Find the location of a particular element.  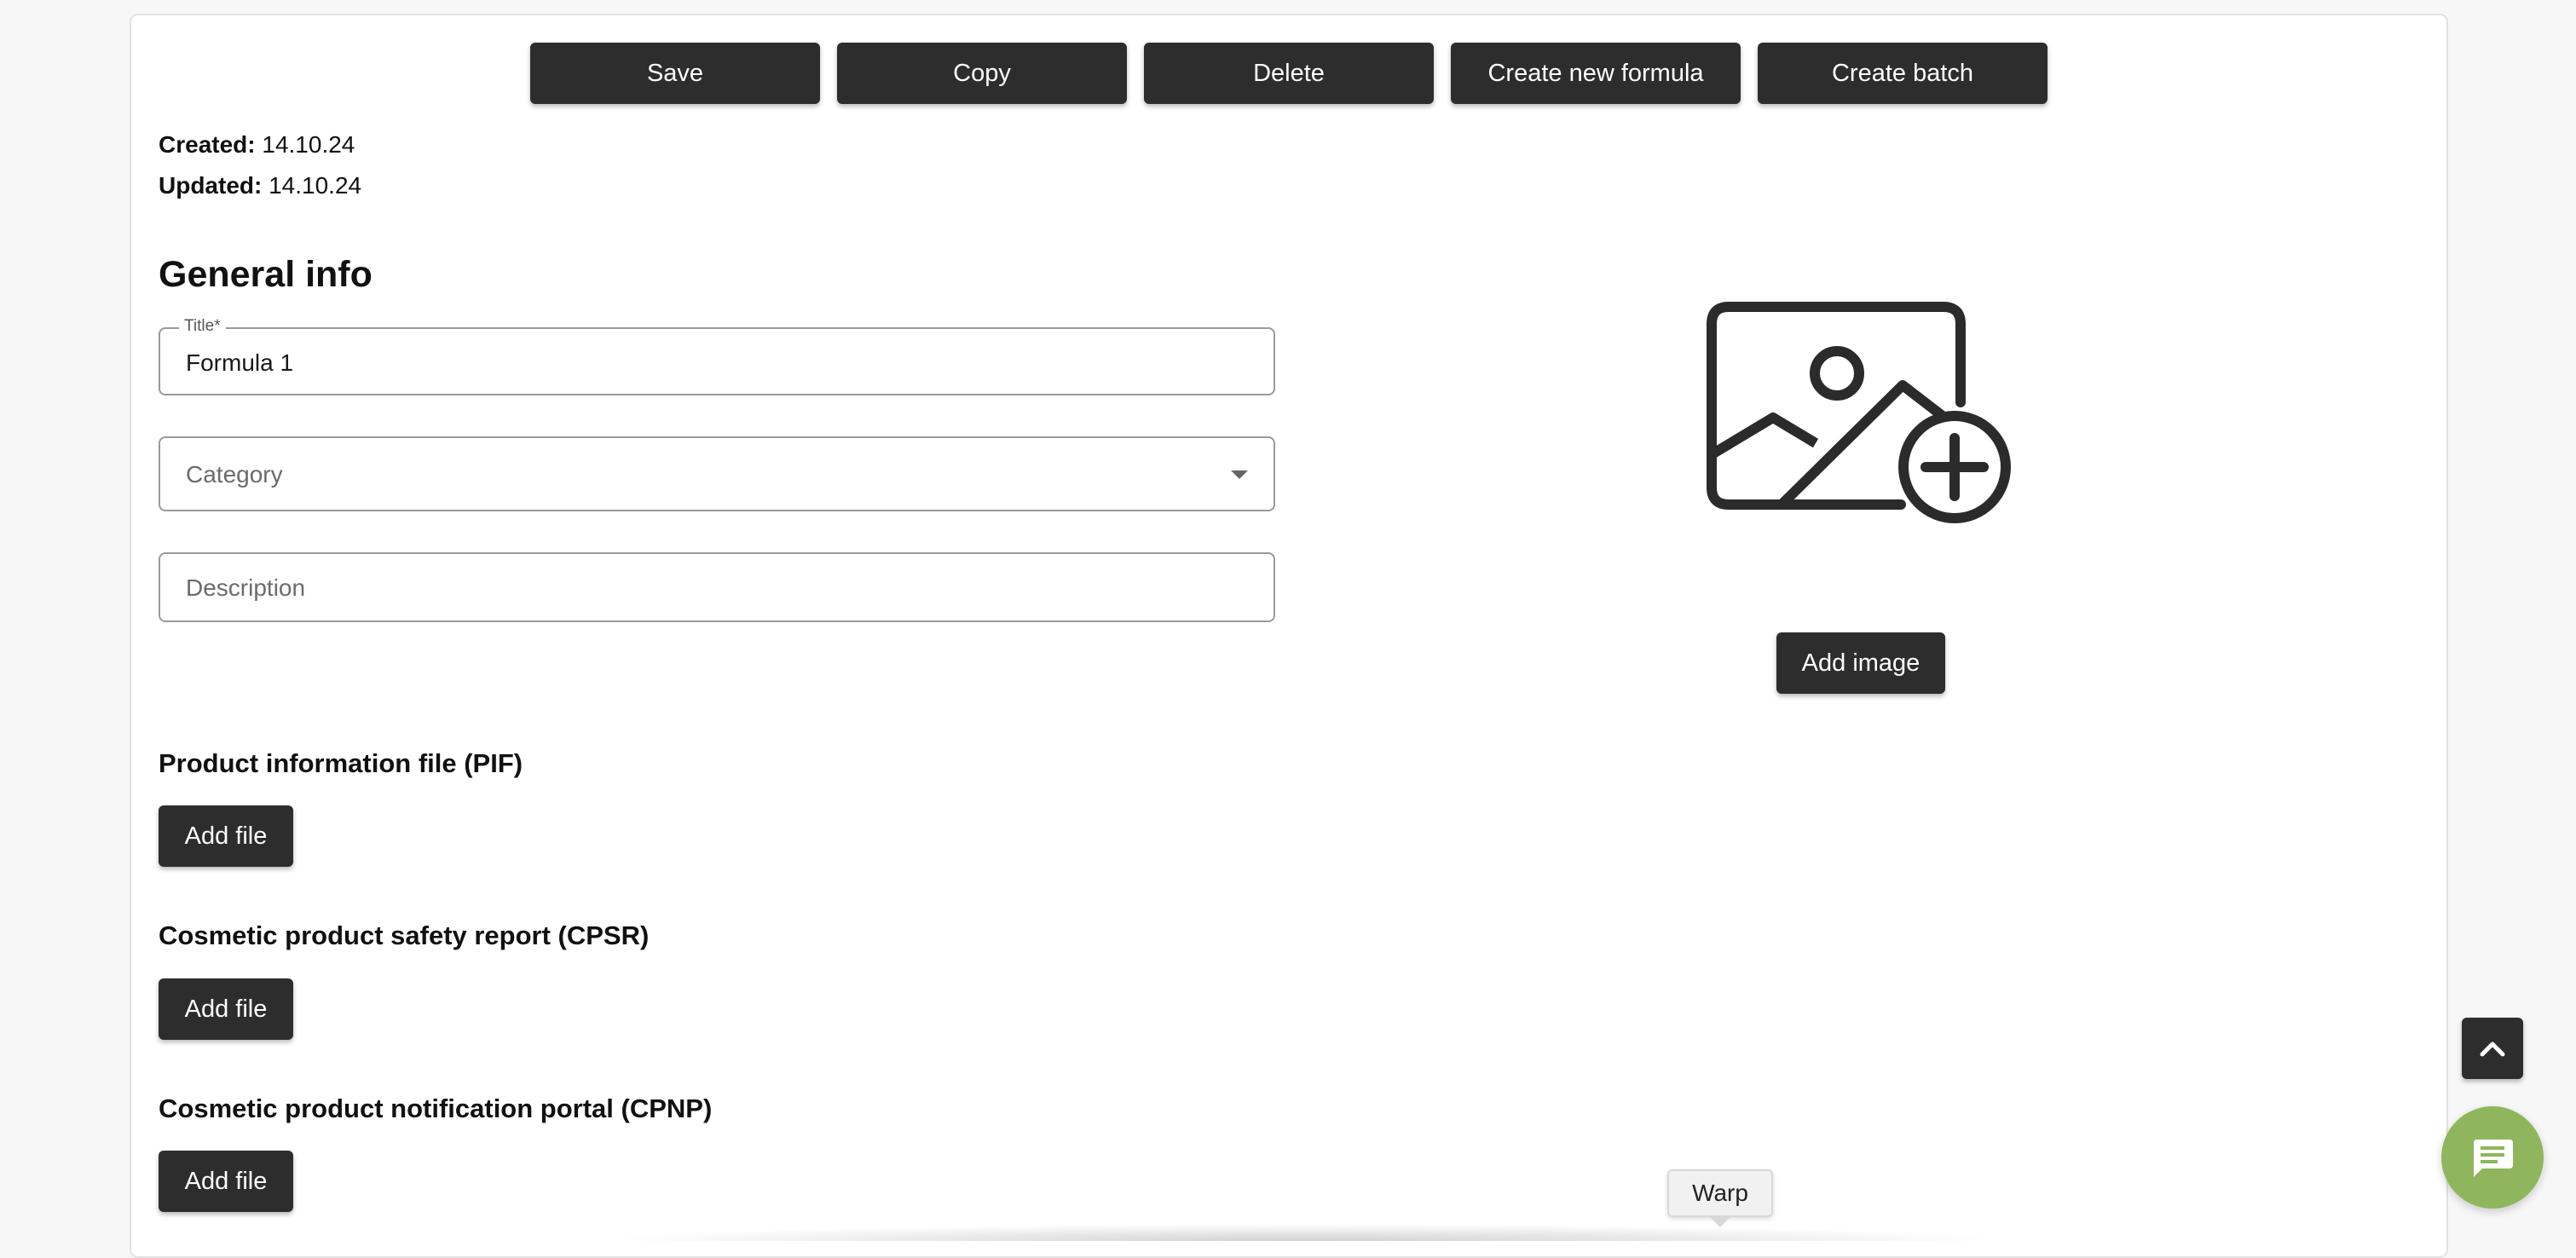

title-field-label: Title* is located at coordinates (202, 326).